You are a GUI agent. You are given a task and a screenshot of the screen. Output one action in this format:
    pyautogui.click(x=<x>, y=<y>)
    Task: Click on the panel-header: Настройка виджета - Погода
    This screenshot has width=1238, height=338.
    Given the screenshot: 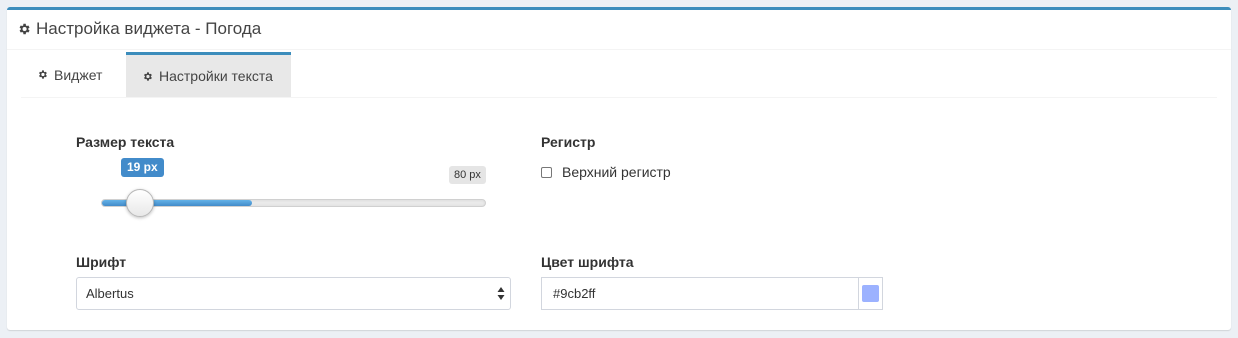 What is the action you would take?
    pyautogui.click(x=619, y=30)
    